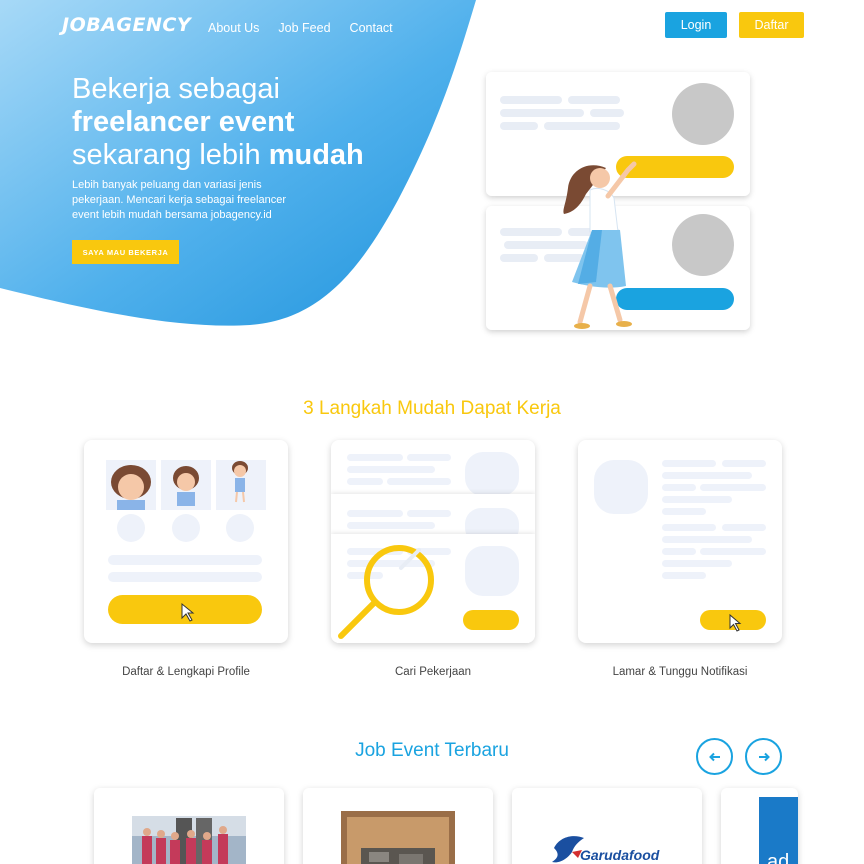  What do you see at coordinates (771, 25) in the screenshot?
I see `daftar-button: Daftar` at bounding box center [771, 25].